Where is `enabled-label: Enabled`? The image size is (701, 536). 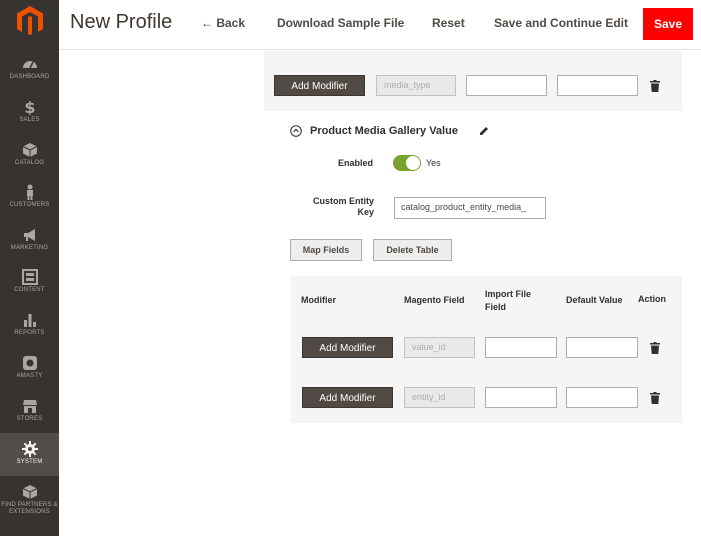
enabled-label: Enabled is located at coordinates (355, 163).